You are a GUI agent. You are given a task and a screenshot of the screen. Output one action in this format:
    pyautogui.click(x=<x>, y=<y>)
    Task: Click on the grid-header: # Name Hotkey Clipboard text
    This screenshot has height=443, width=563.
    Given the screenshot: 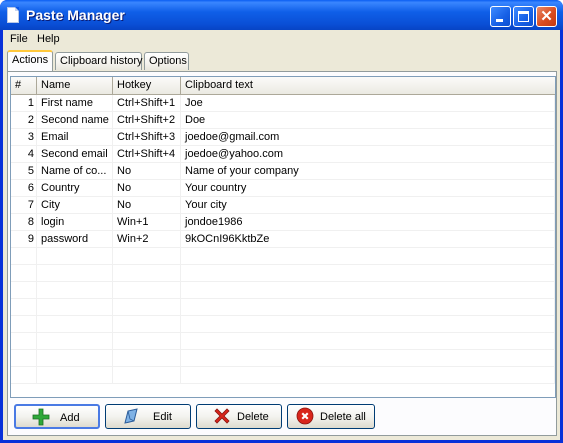 What is the action you would take?
    pyautogui.click(x=283, y=86)
    